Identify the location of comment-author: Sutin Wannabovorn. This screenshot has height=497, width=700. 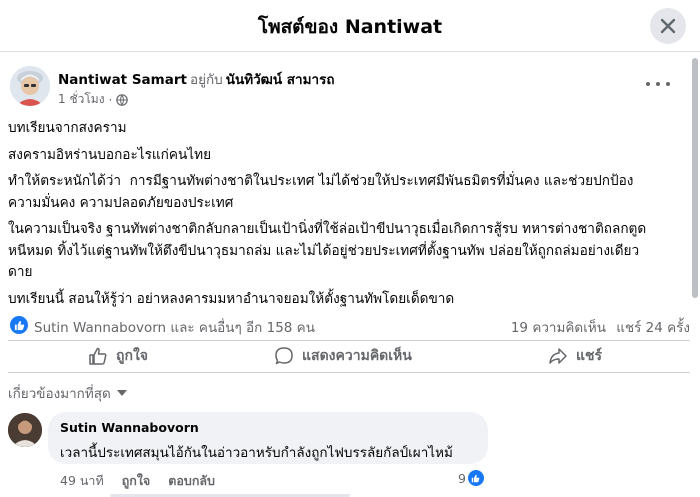
(268, 427).